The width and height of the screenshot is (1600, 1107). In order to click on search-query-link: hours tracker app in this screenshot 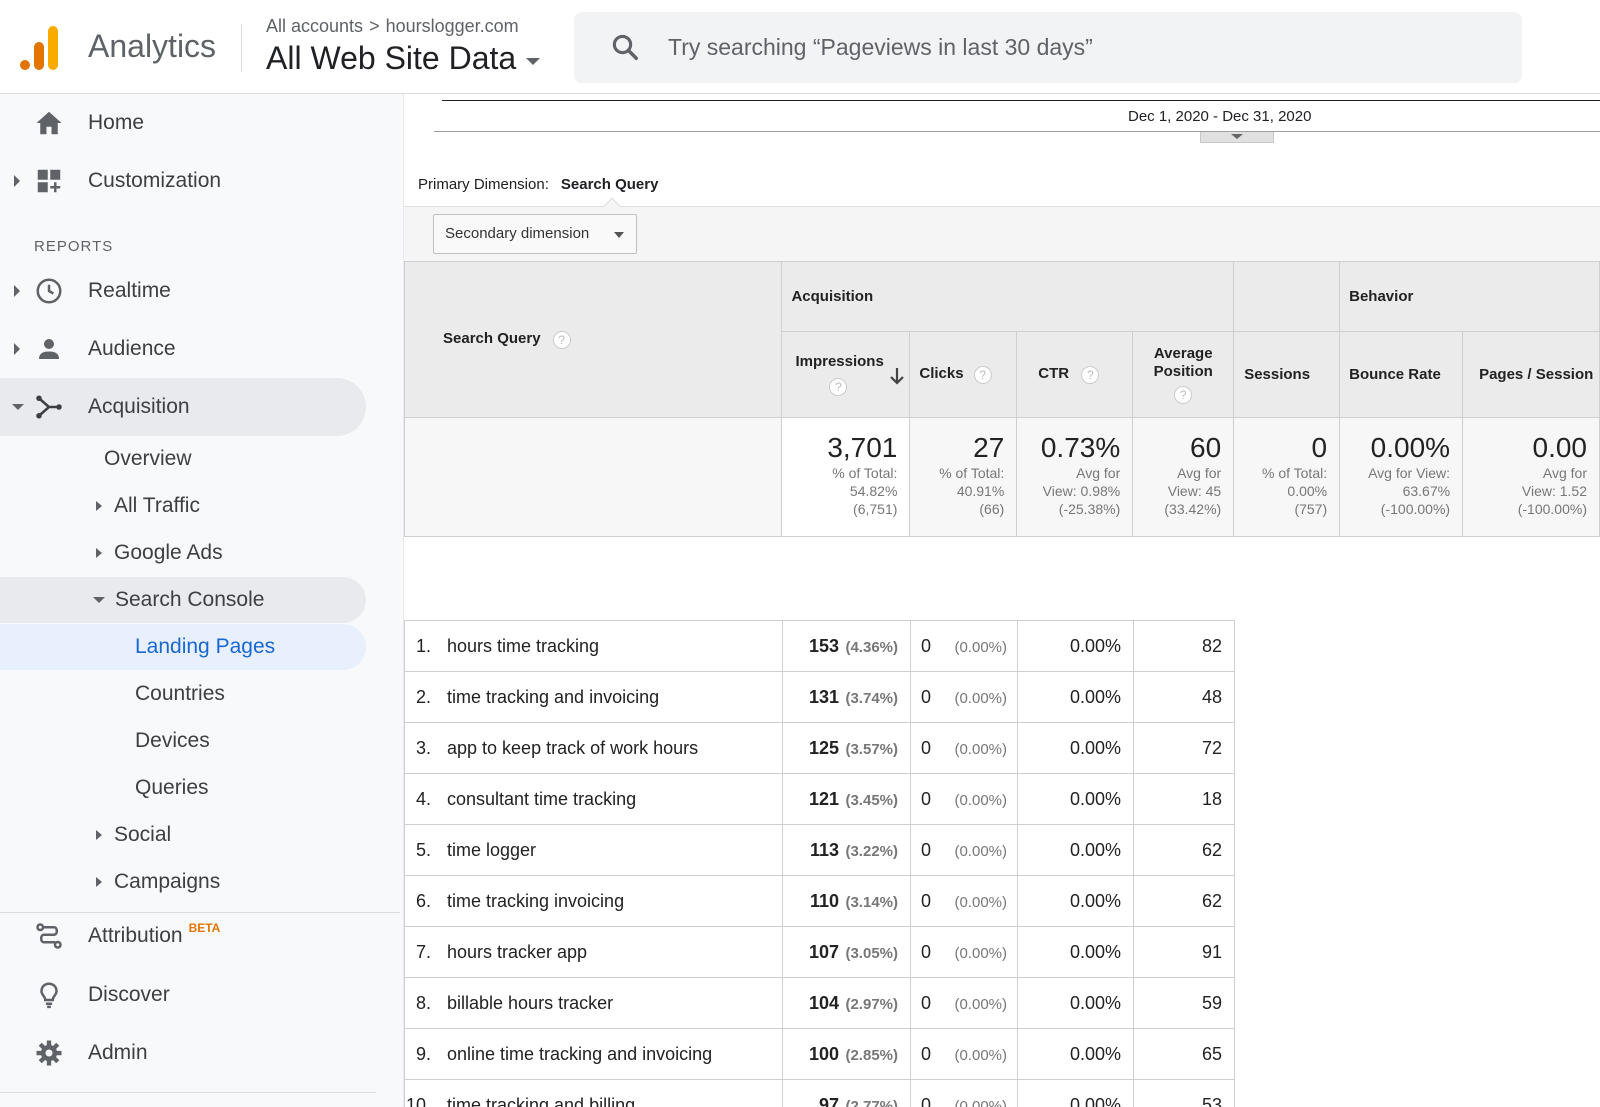, I will do `click(517, 952)`.